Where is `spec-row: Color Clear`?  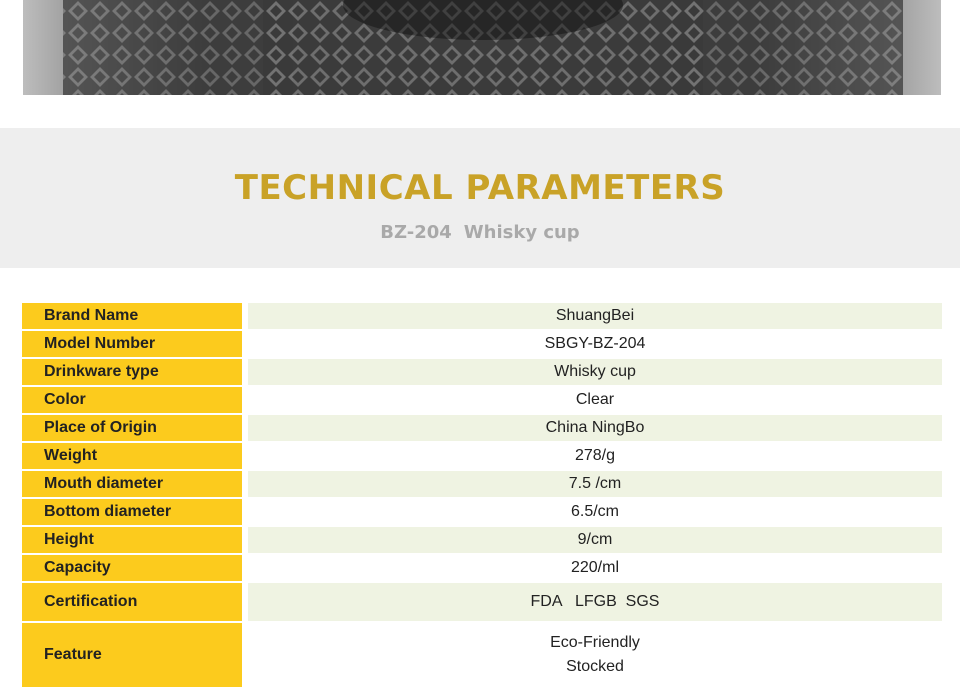
spec-row: Color Clear is located at coordinates (482, 401).